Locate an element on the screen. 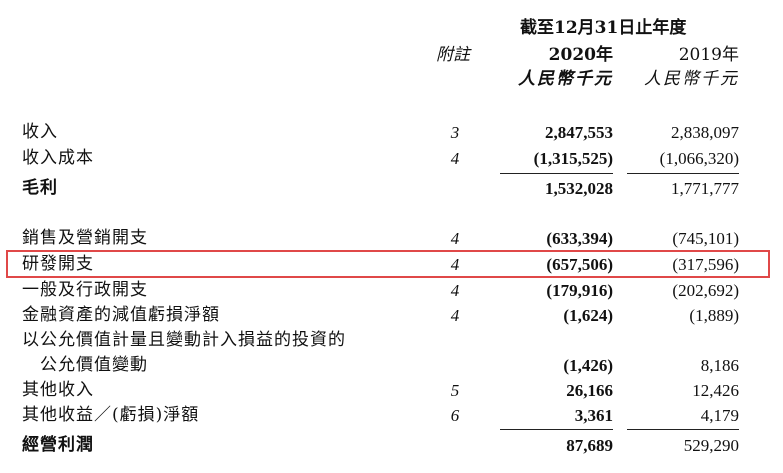 The height and width of the screenshot is (473, 783). row-2019-cost-of-revenue: (1,066,320) is located at coordinates (699, 158).